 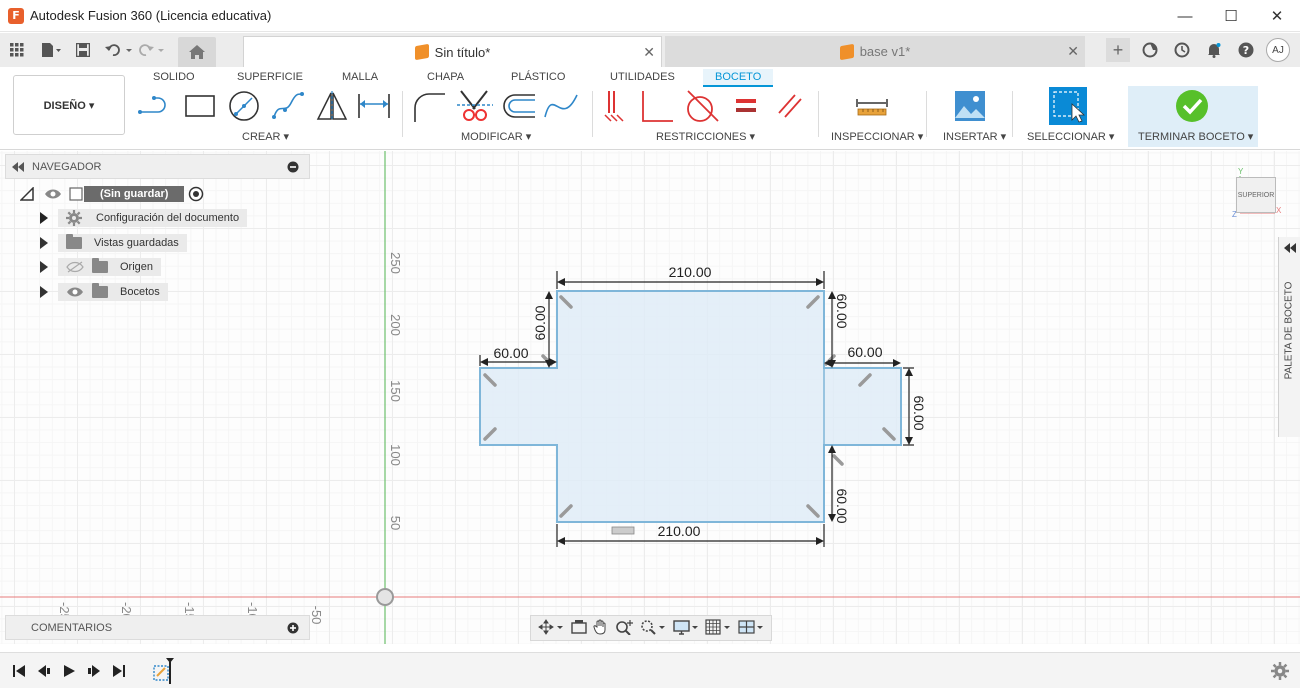 What do you see at coordinates (445, 78) in the screenshot?
I see `tab-chapa: CHAPA` at bounding box center [445, 78].